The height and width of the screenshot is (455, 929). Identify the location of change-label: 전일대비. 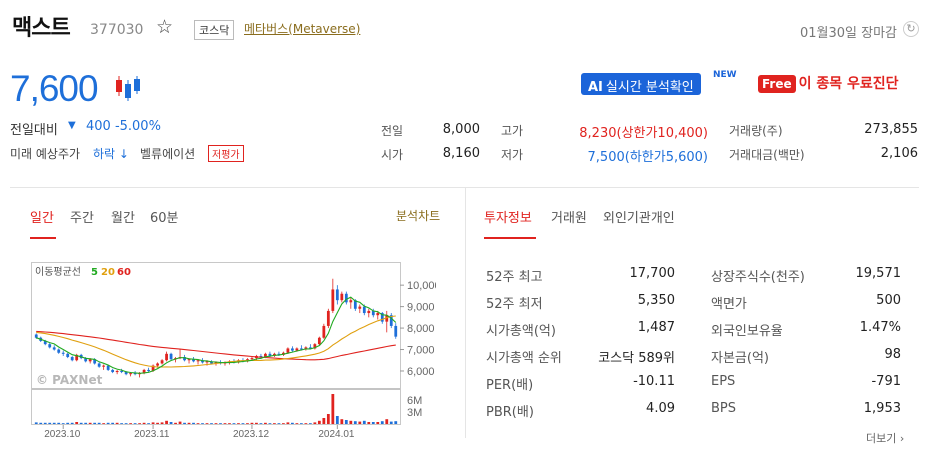
(34, 130).